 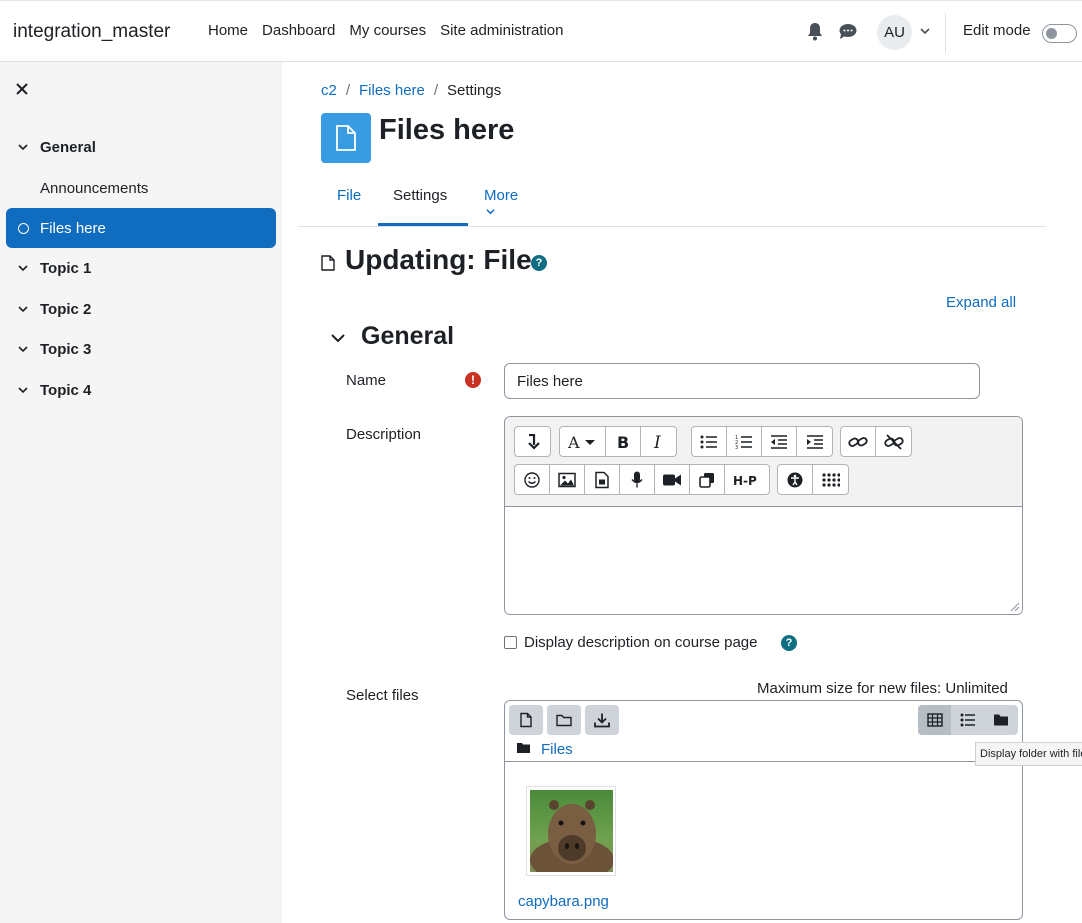 What do you see at coordinates (228, 30) in the screenshot?
I see `nav-home: Home` at bounding box center [228, 30].